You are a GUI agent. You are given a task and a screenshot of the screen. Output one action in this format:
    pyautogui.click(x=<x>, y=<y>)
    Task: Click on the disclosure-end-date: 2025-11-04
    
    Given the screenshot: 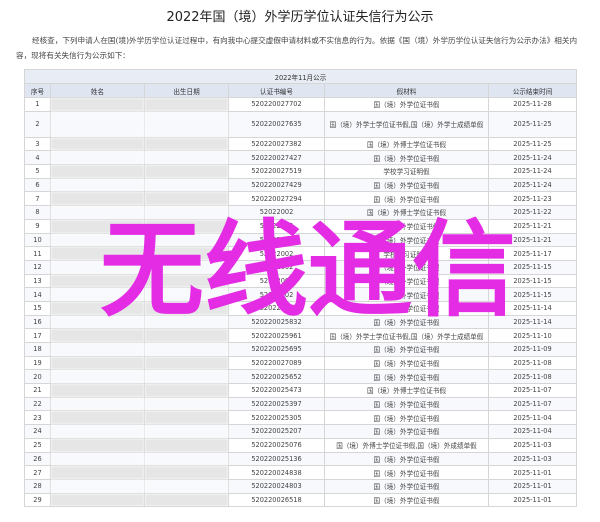 What is the action you would take?
    pyautogui.click(x=532, y=431)
    